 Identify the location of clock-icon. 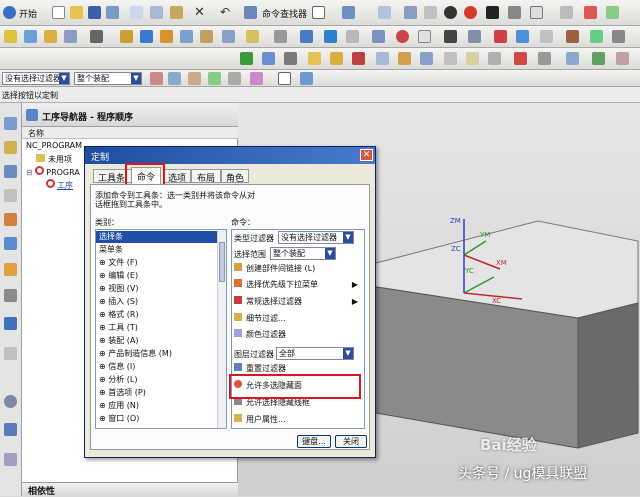
(10, 401).